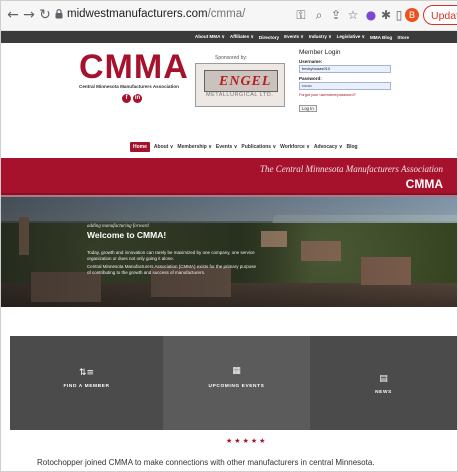 Image resolution: width=458 pixels, height=472 pixels. I want to click on utility-nav-item: Affiliates ∨, so click(242, 37).